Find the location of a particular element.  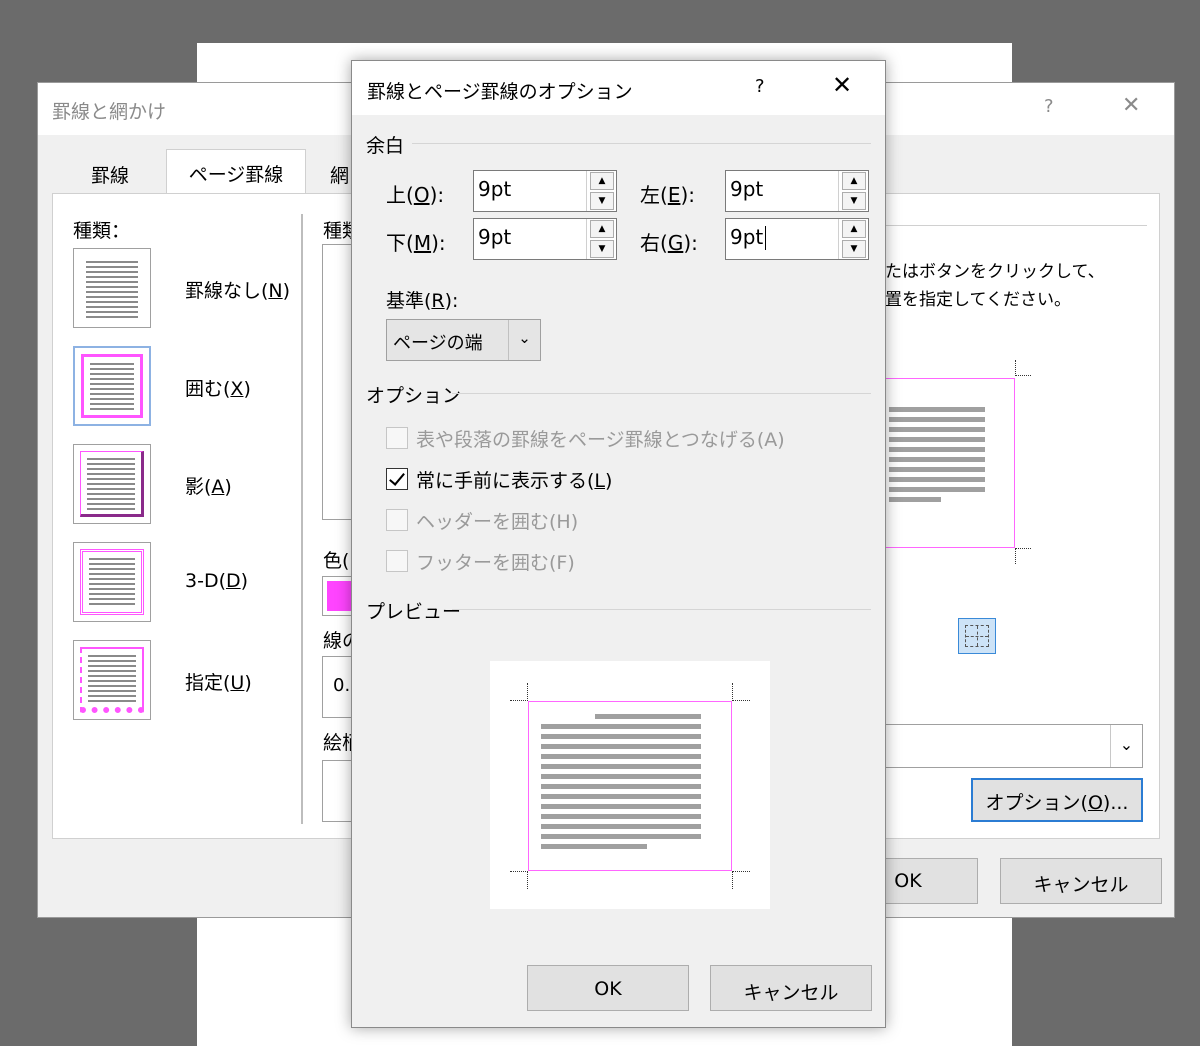

bottom-margin-label: 下(M): is located at coordinates (416, 243).